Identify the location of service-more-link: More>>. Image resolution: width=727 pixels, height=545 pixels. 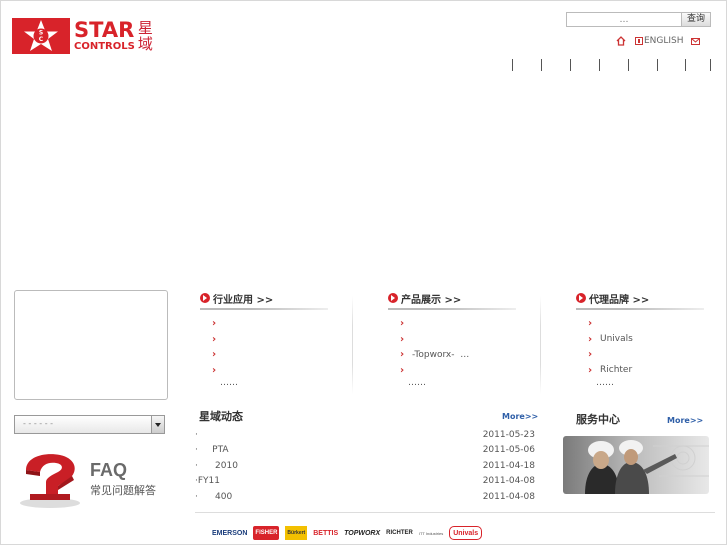
(685, 420).